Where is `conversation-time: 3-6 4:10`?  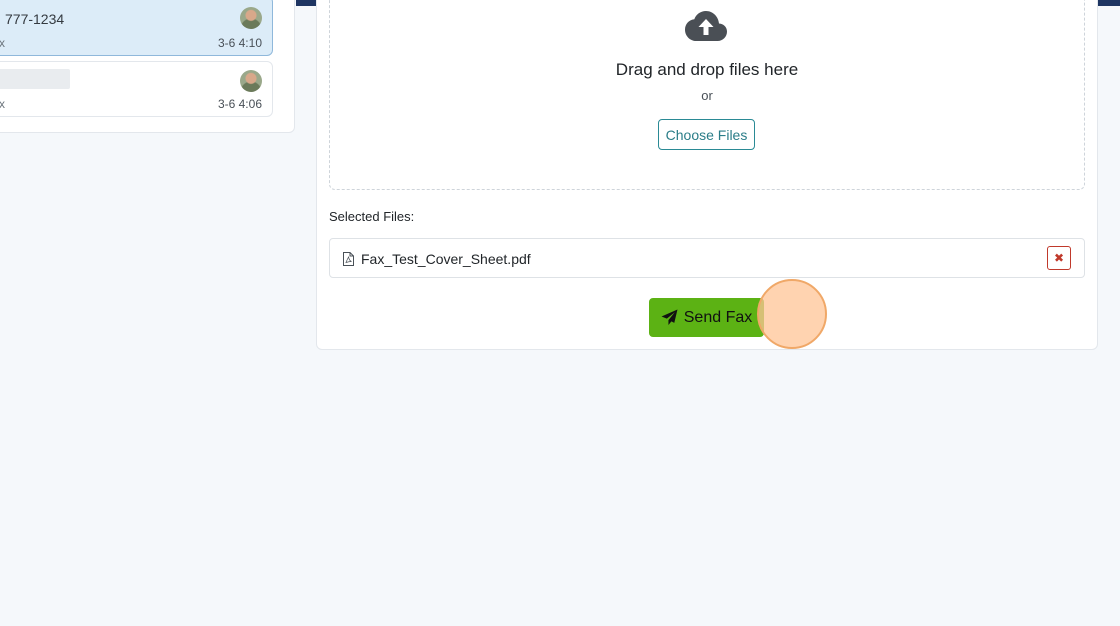
conversation-time: 3-6 4:10 is located at coordinates (239, 43).